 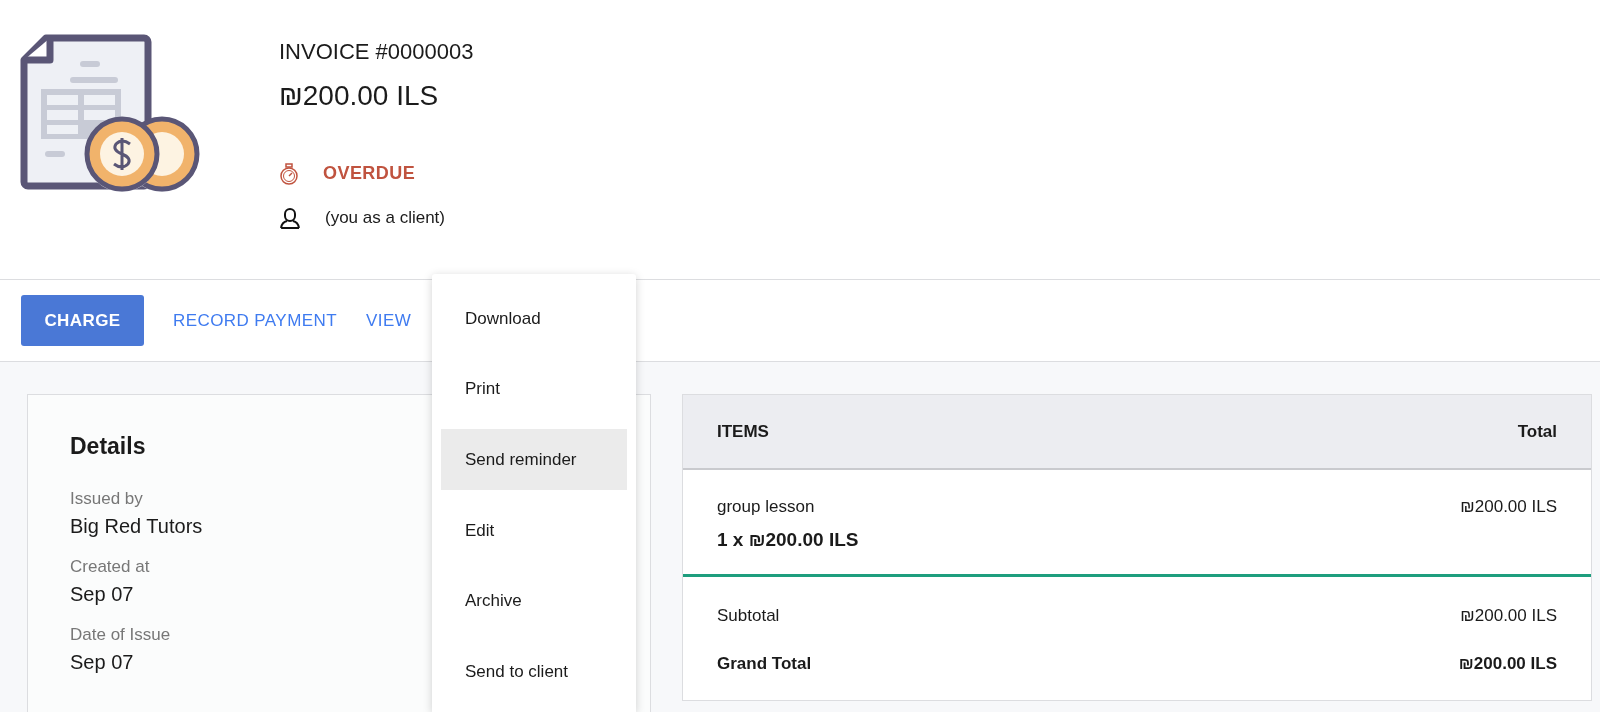 I want to click on action-link: VIEW, so click(x=389, y=320).